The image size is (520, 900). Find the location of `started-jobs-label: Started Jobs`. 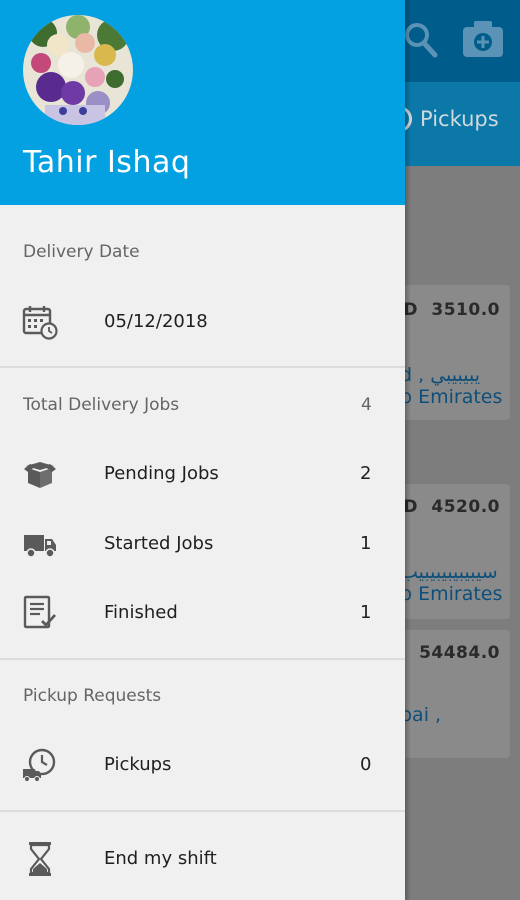

started-jobs-label: Started Jobs is located at coordinates (159, 543).